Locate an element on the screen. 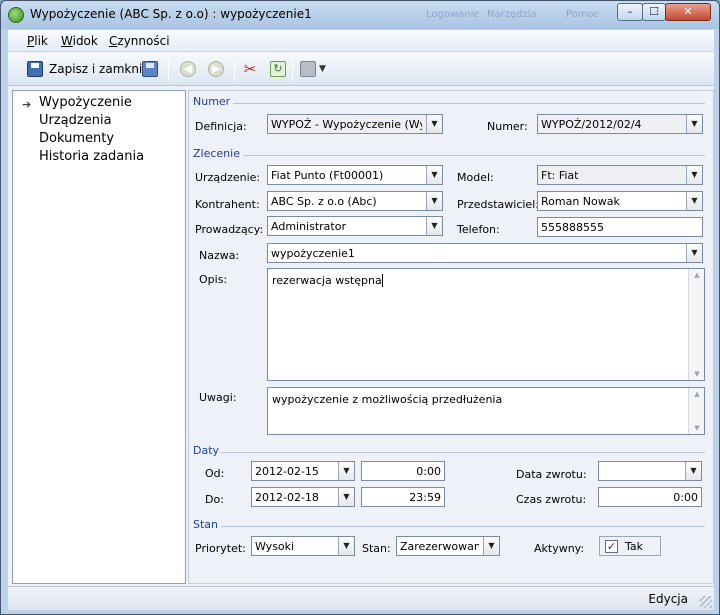 The height and width of the screenshot is (615, 720). czas-zwrotu-label: Czas zwrotu: is located at coordinates (551, 499).